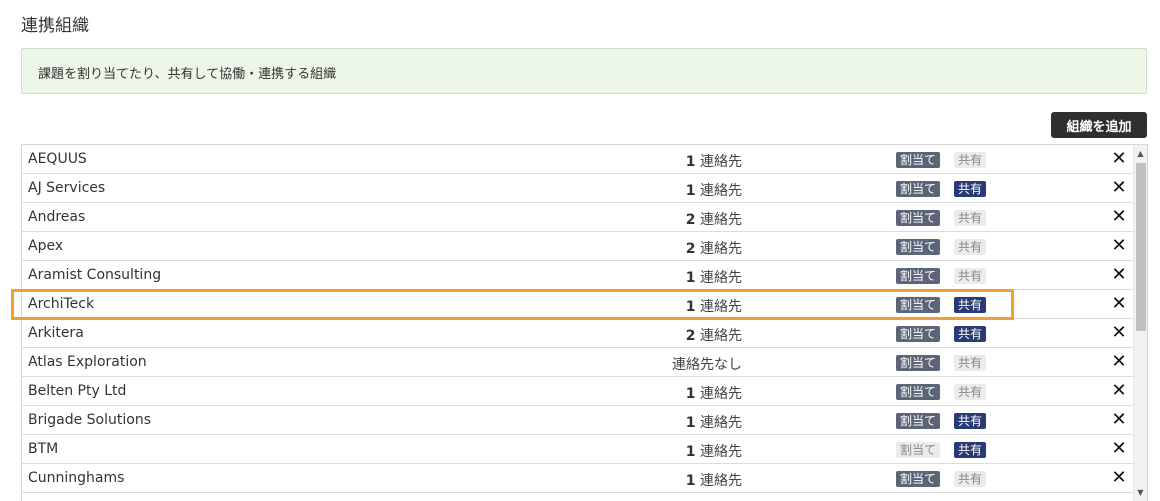 The image size is (1160, 501). What do you see at coordinates (584, 362) in the screenshot?
I see `table-row: Atlas Exploration 連絡先なし 割当て 共有 ✕` at bounding box center [584, 362].